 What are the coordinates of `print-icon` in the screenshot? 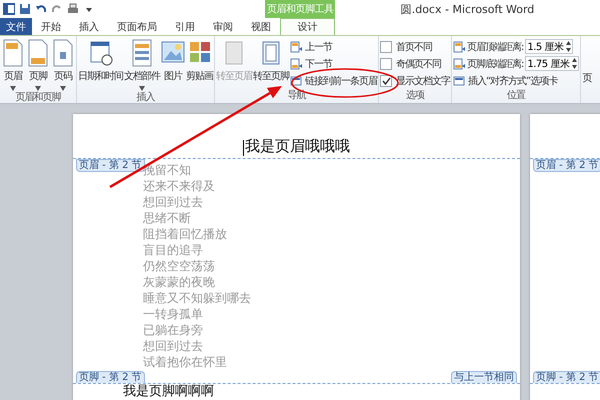 It's located at (73, 9).